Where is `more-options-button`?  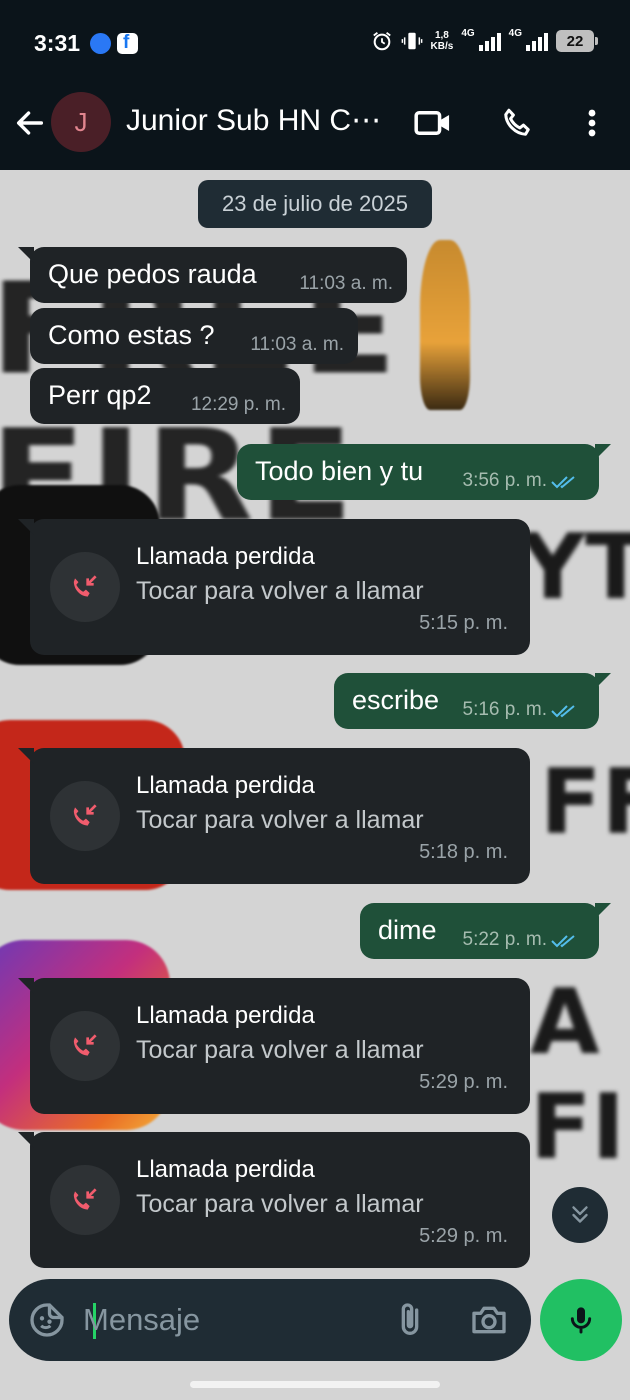 more-options-button is located at coordinates (592, 123).